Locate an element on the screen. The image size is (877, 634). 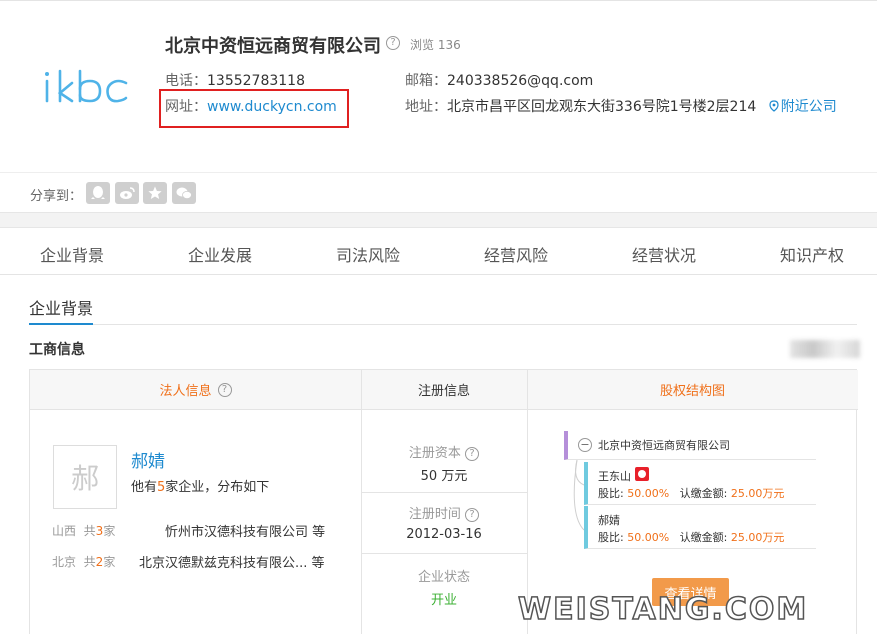
tab-operating-risk: 经营风险 is located at coordinates (516, 254).